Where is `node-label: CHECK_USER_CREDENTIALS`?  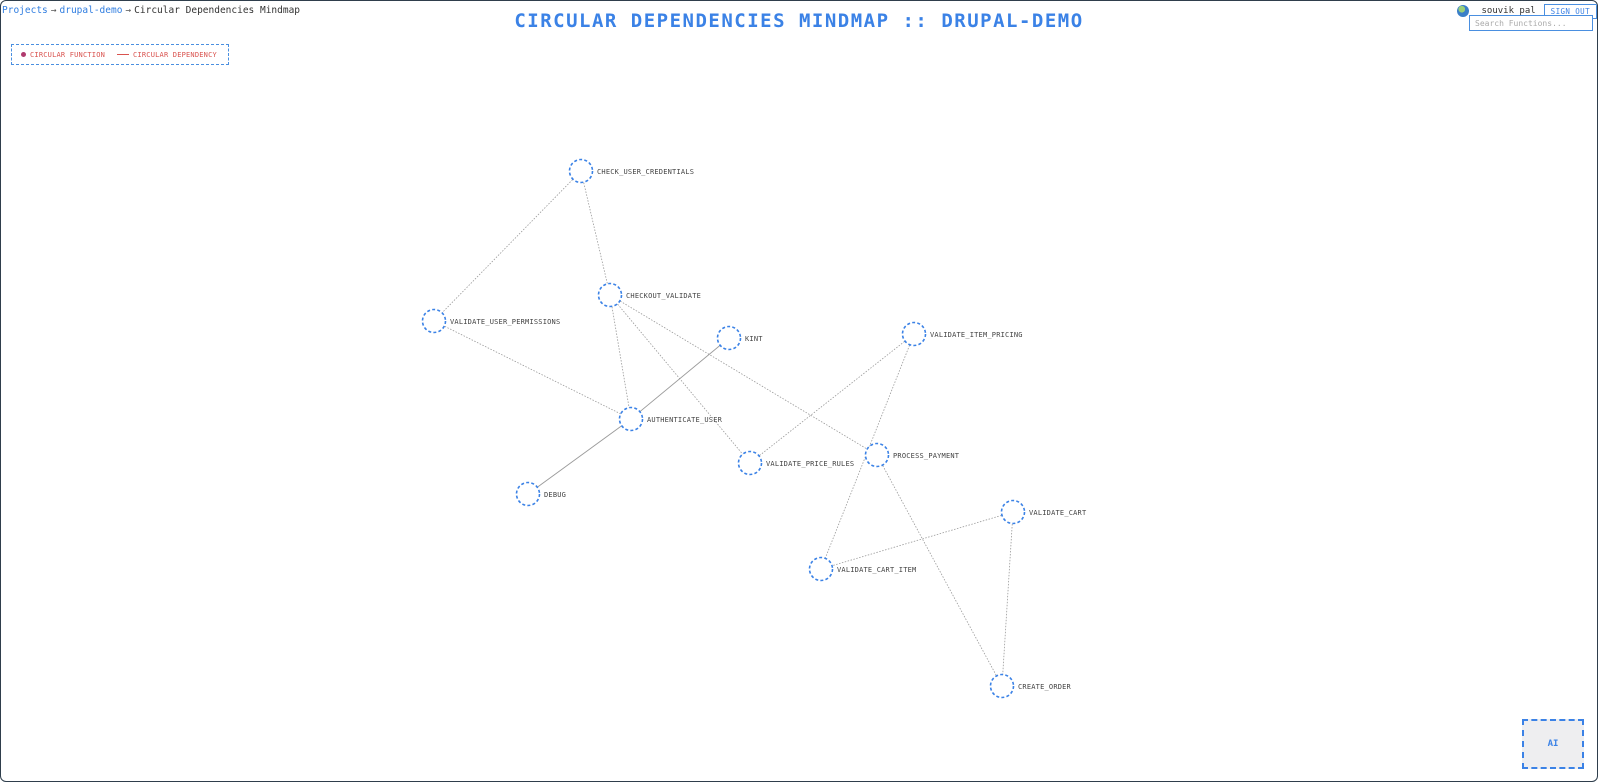 node-label: CHECK_USER_CREDENTIALS is located at coordinates (645, 172).